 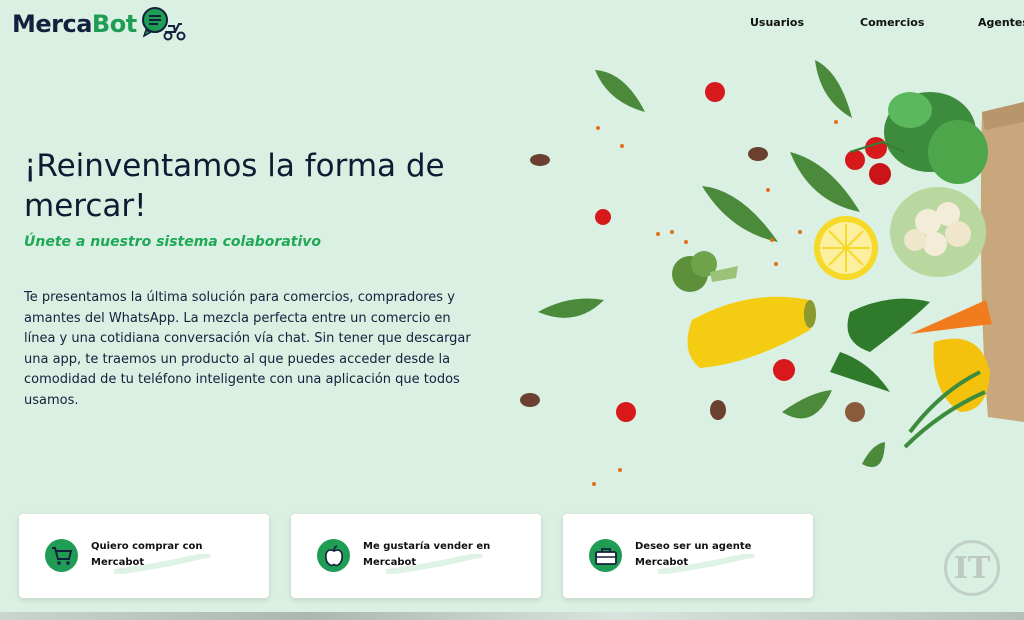 What do you see at coordinates (163, 24) in the screenshot?
I see `chat-scooter-icon` at bounding box center [163, 24].